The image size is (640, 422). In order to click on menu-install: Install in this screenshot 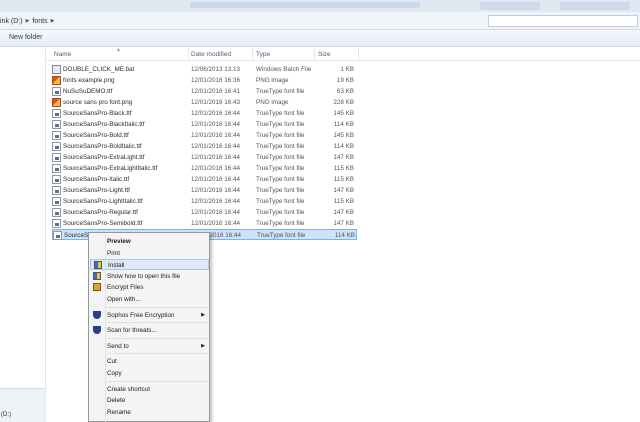, I will do `click(149, 265)`.